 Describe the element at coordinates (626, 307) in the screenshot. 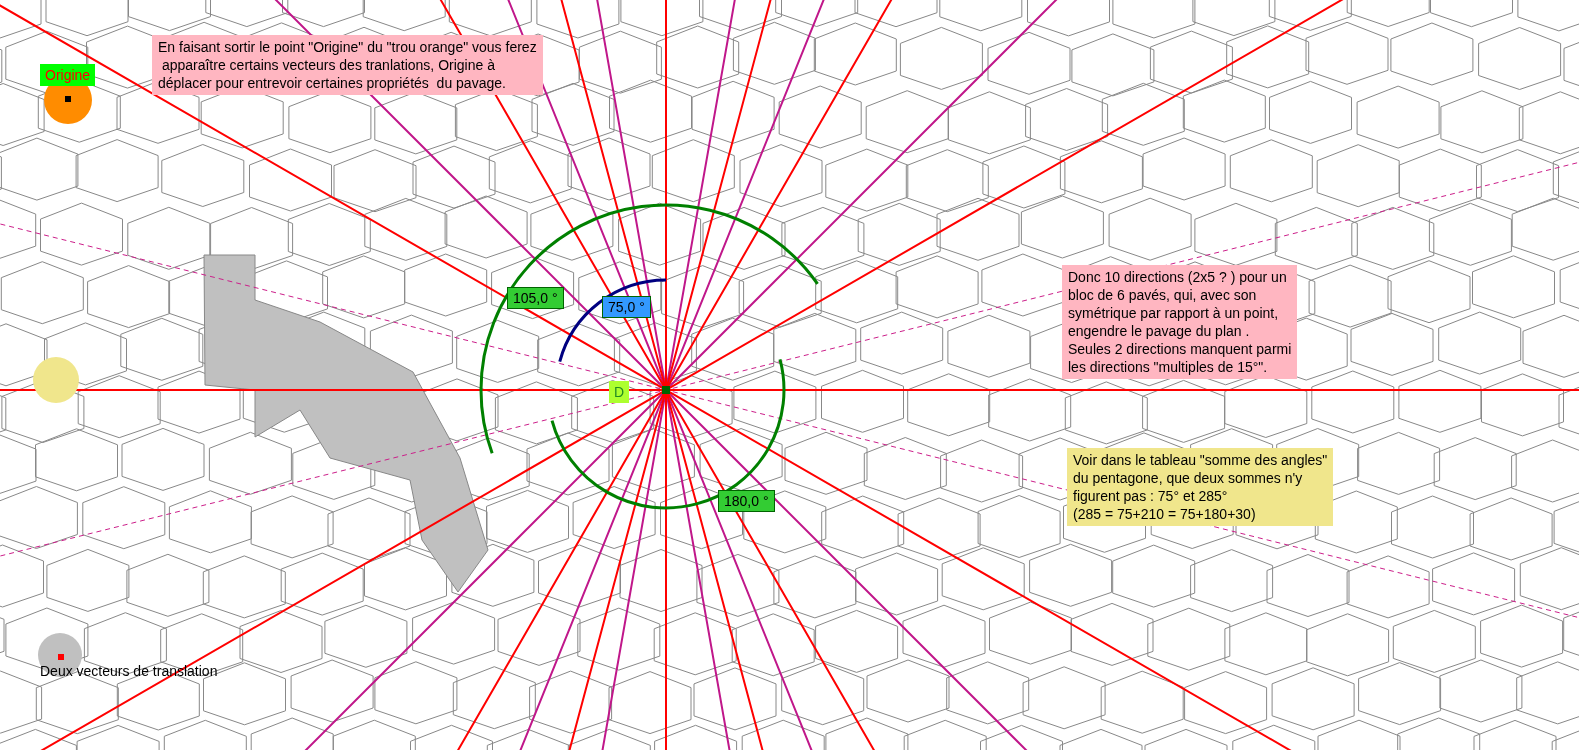

I see `angle-label: 75,0 °` at that location.